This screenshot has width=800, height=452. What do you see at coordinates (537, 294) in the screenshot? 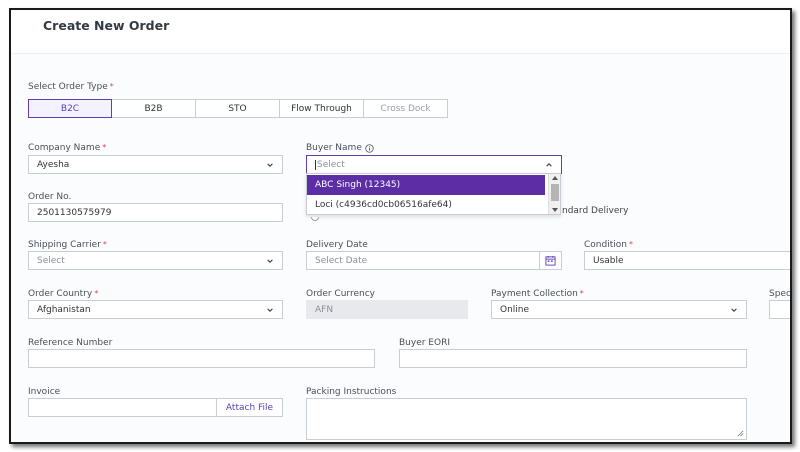
I see `payment-collection-label: Payment Collection *` at bounding box center [537, 294].